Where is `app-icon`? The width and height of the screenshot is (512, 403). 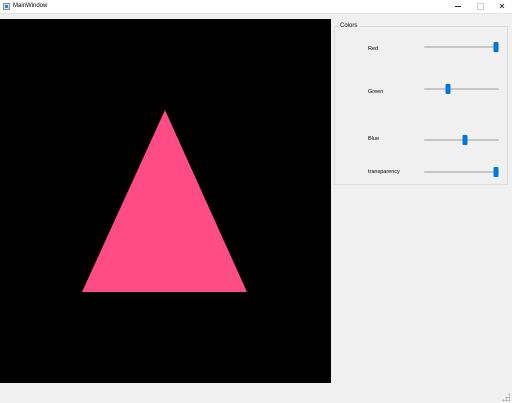 app-icon is located at coordinates (6, 6).